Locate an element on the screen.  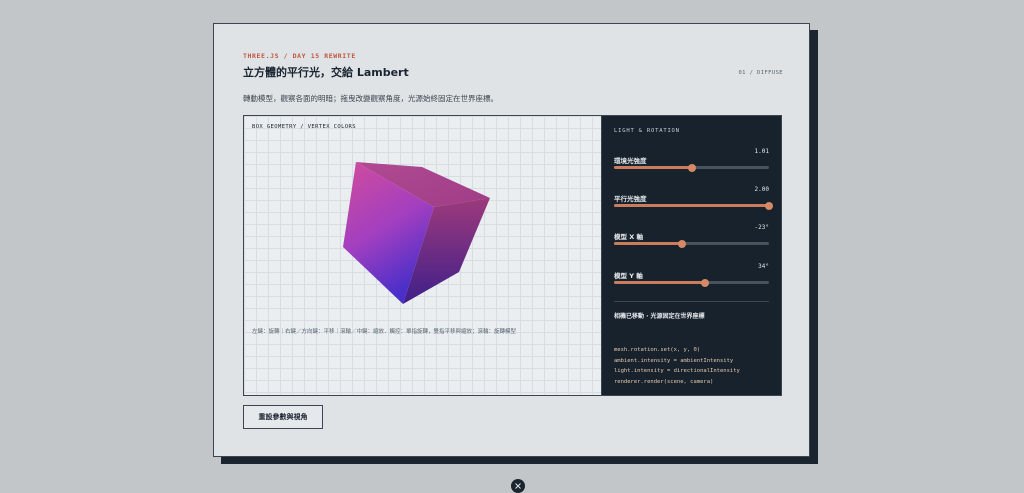
logo-badge-icon is located at coordinates (518, 486).